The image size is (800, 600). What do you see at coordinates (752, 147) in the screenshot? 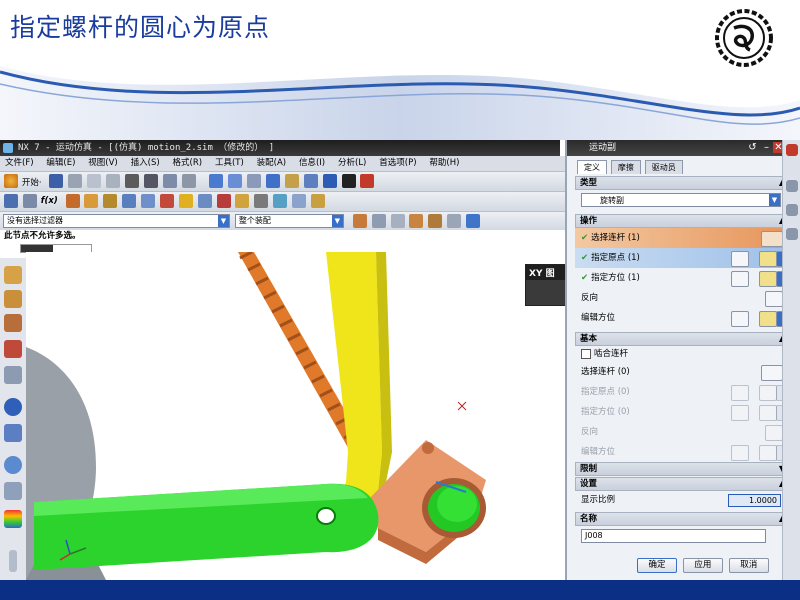
I see `reset-icon: ↺` at bounding box center [752, 147].